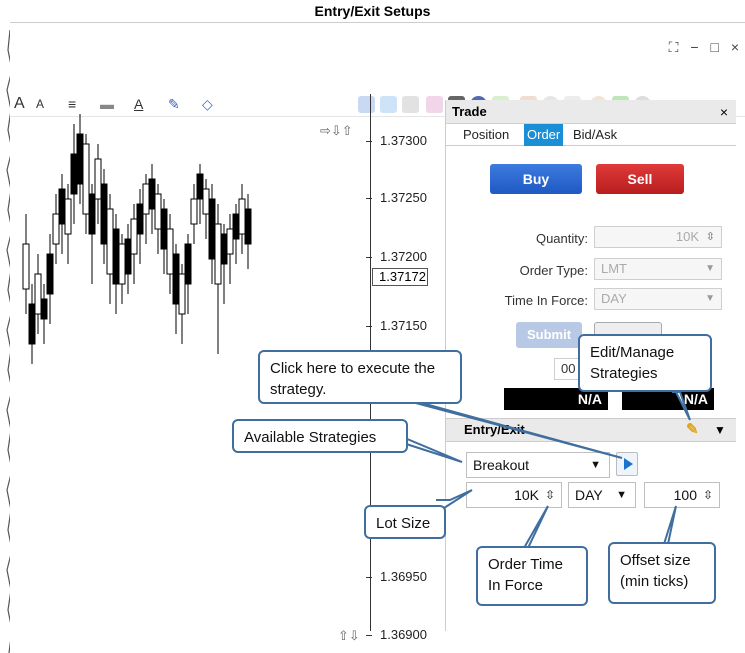 The image size is (745, 653). Describe the element at coordinates (720, 430) in the screenshot. I see `collapse-chevron-icon: ▼` at that location.